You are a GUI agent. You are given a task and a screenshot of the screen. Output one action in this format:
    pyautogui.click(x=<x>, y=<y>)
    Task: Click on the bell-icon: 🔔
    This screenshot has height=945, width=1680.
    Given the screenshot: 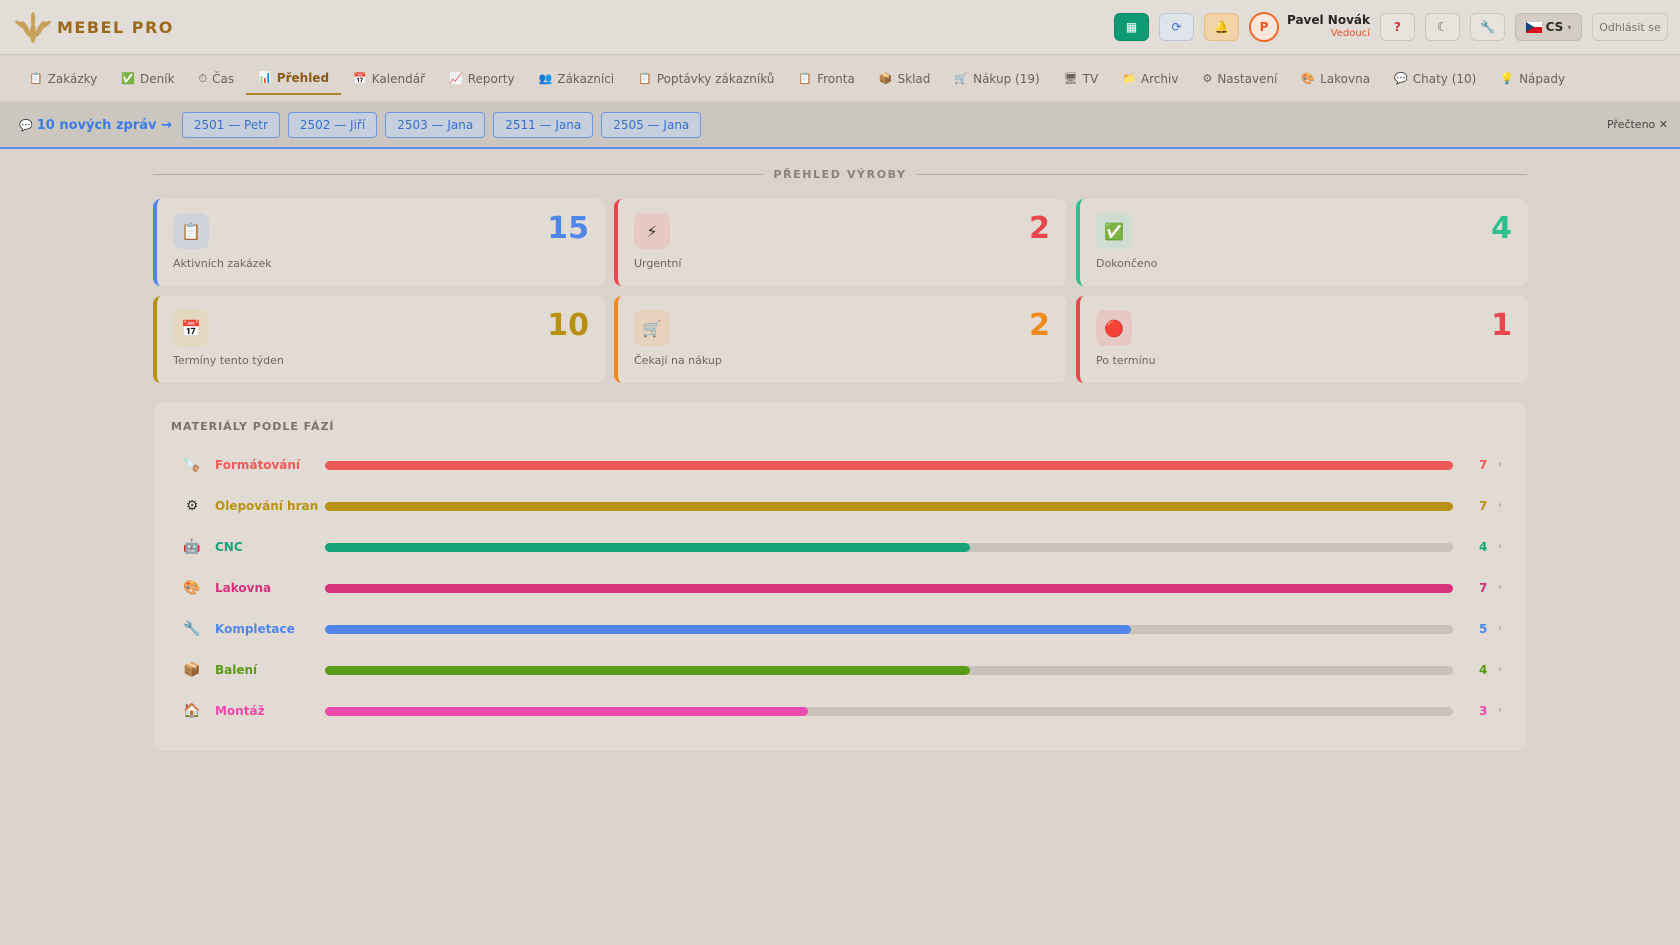 What is the action you would take?
    pyautogui.click(x=1221, y=27)
    